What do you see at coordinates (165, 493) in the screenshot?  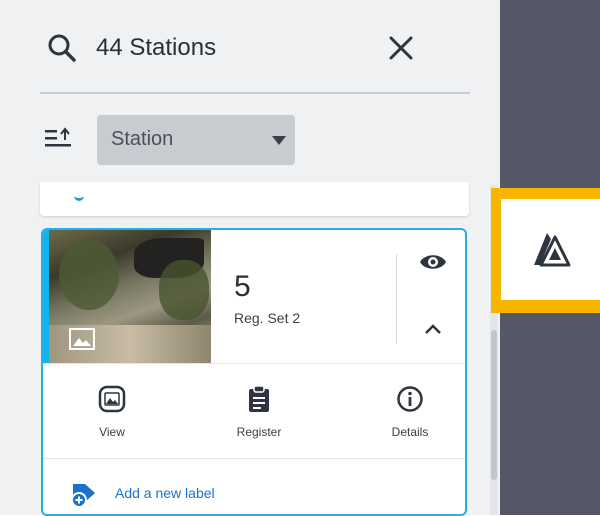 I see `add-label-text: Add a new label` at bounding box center [165, 493].